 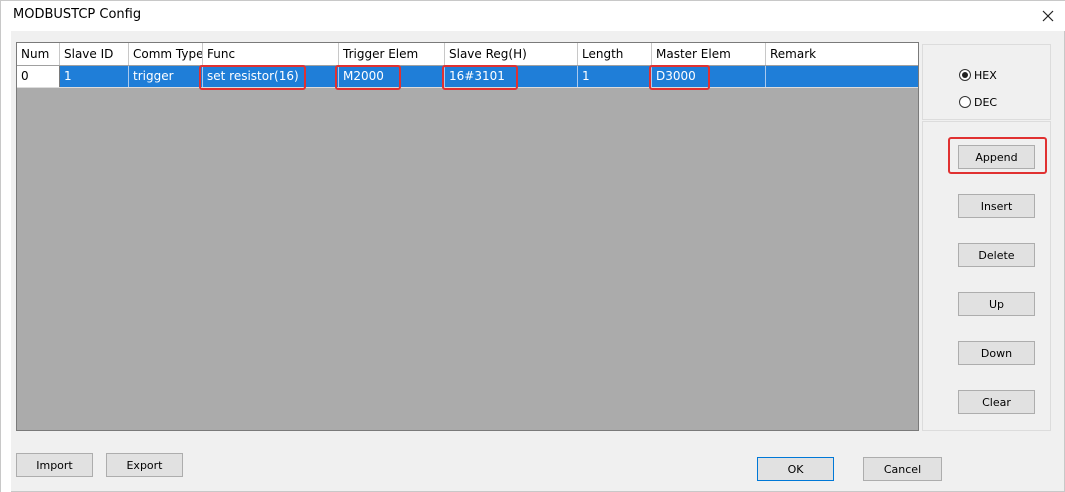 What do you see at coordinates (94, 54) in the screenshot?
I see `column-header-slave-id: Slave ID` at bounding box center [94, 54].